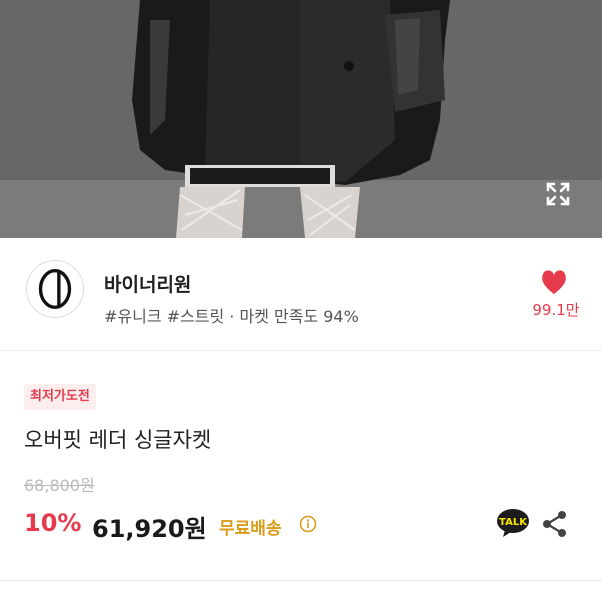 The image size is (602, 602). I want to click on info-icon, so click(308, 524).